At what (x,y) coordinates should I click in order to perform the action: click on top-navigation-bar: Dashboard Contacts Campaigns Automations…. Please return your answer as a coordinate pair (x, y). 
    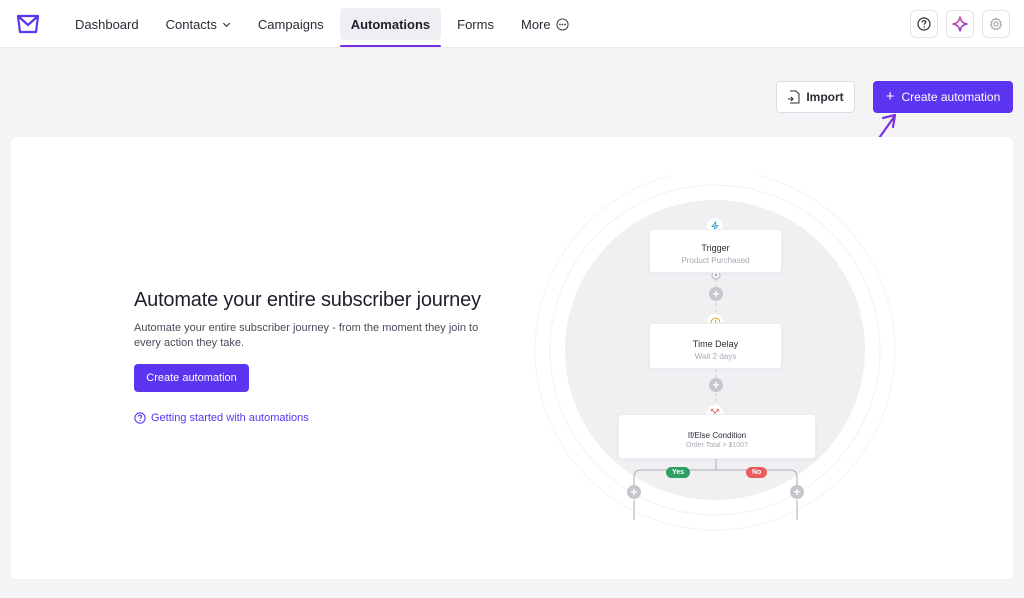
    Looking at the image, I should click on (512, 24).